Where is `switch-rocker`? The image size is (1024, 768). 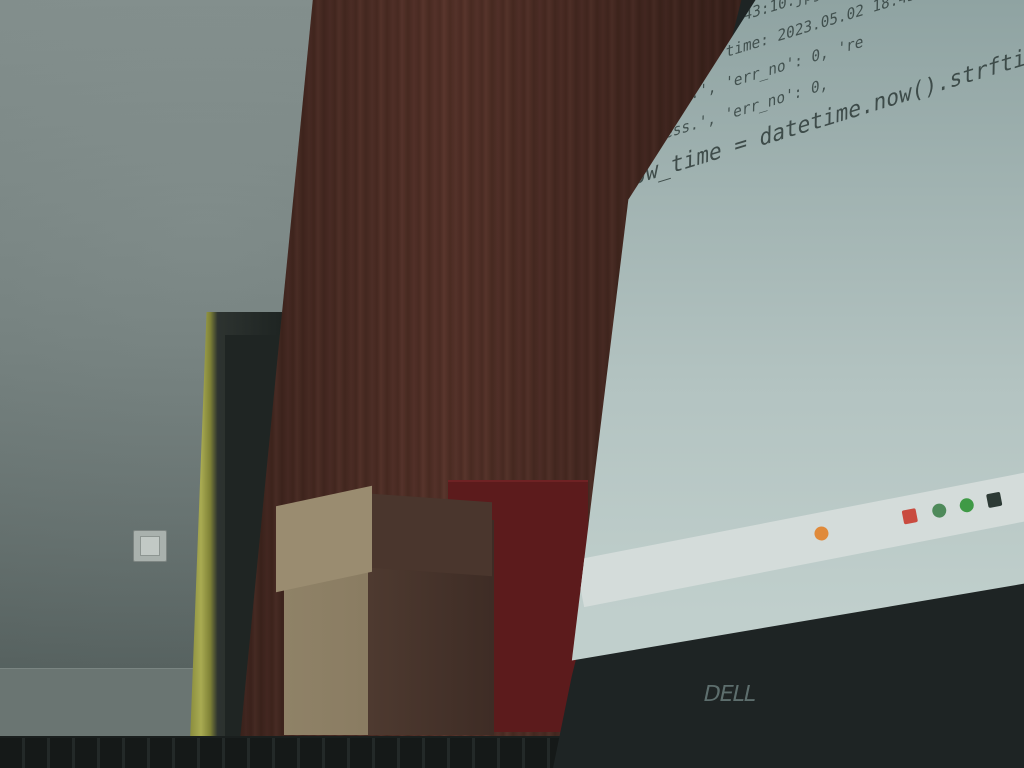 switch-rocker is located at coordinates (150, 546).